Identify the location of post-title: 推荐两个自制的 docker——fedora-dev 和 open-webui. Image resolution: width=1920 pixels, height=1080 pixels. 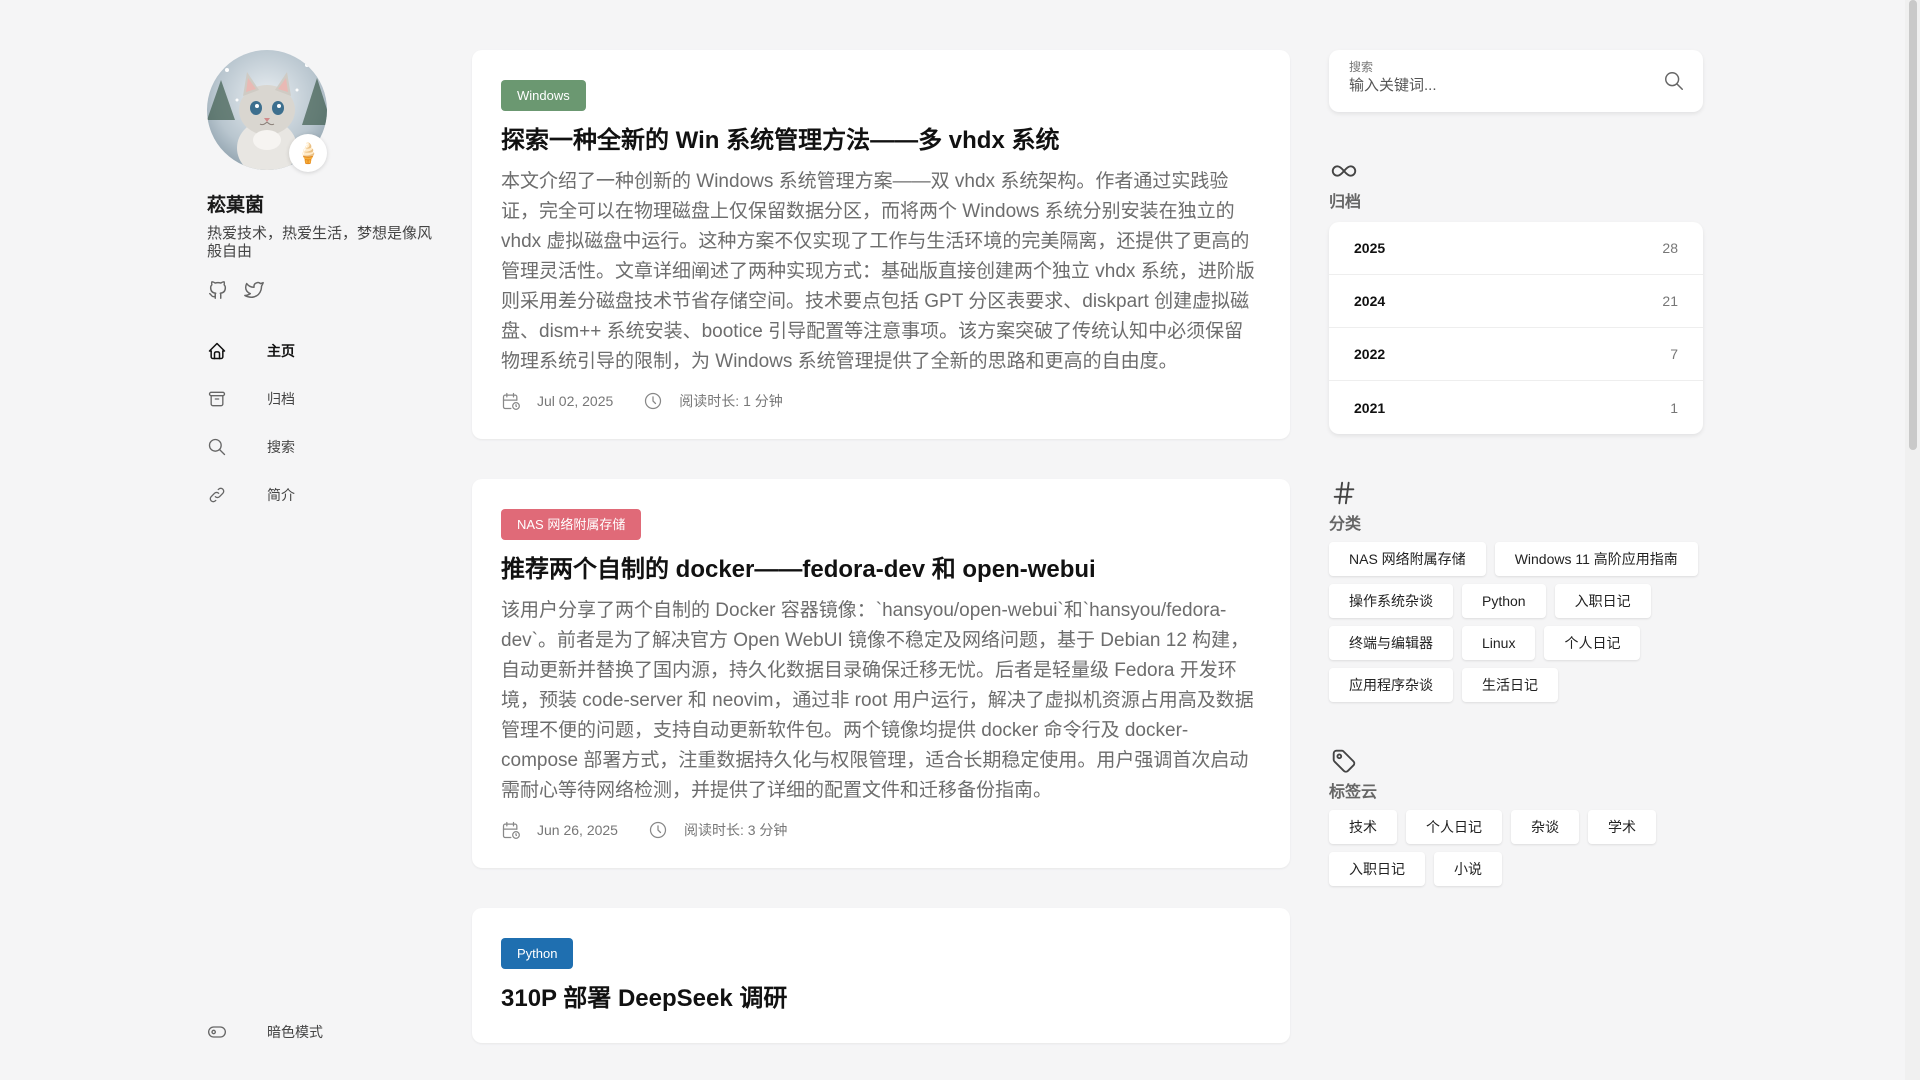
(880, 570).